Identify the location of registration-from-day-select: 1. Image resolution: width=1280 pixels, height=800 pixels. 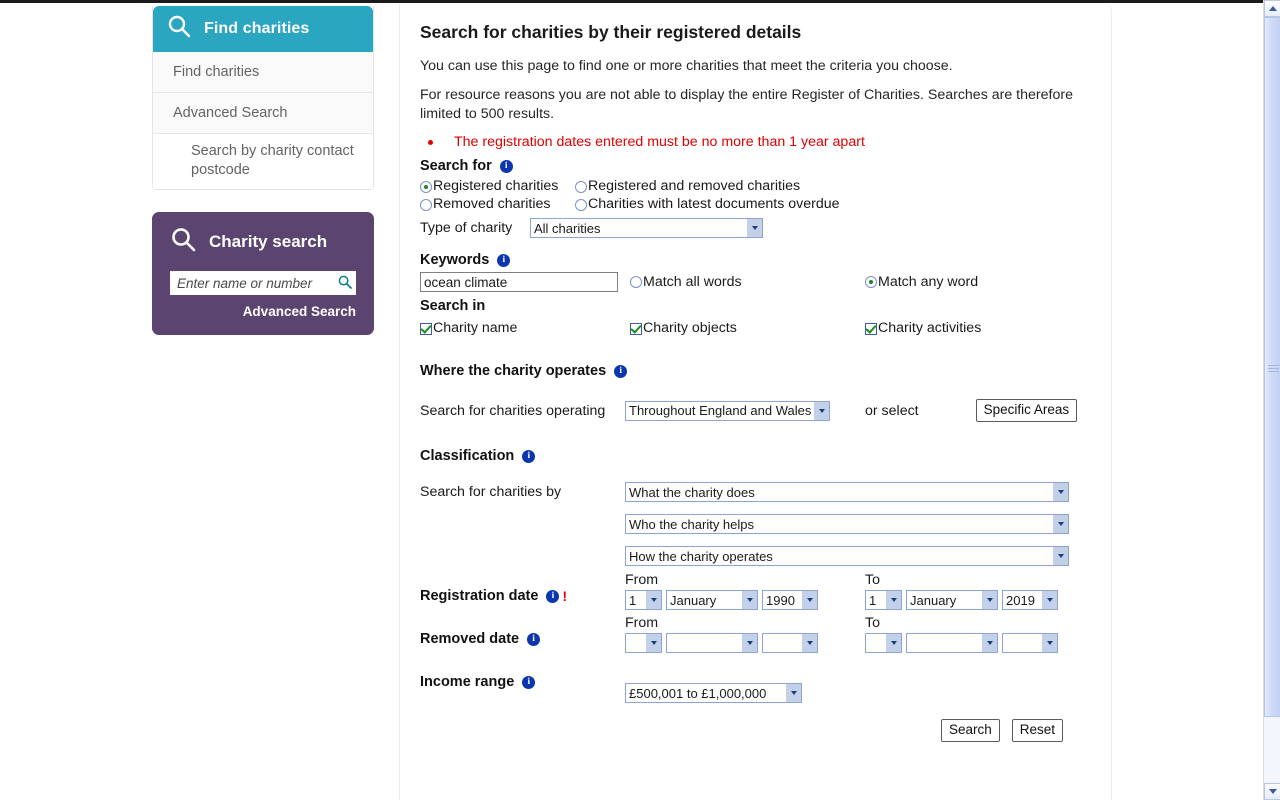
(643, 600).